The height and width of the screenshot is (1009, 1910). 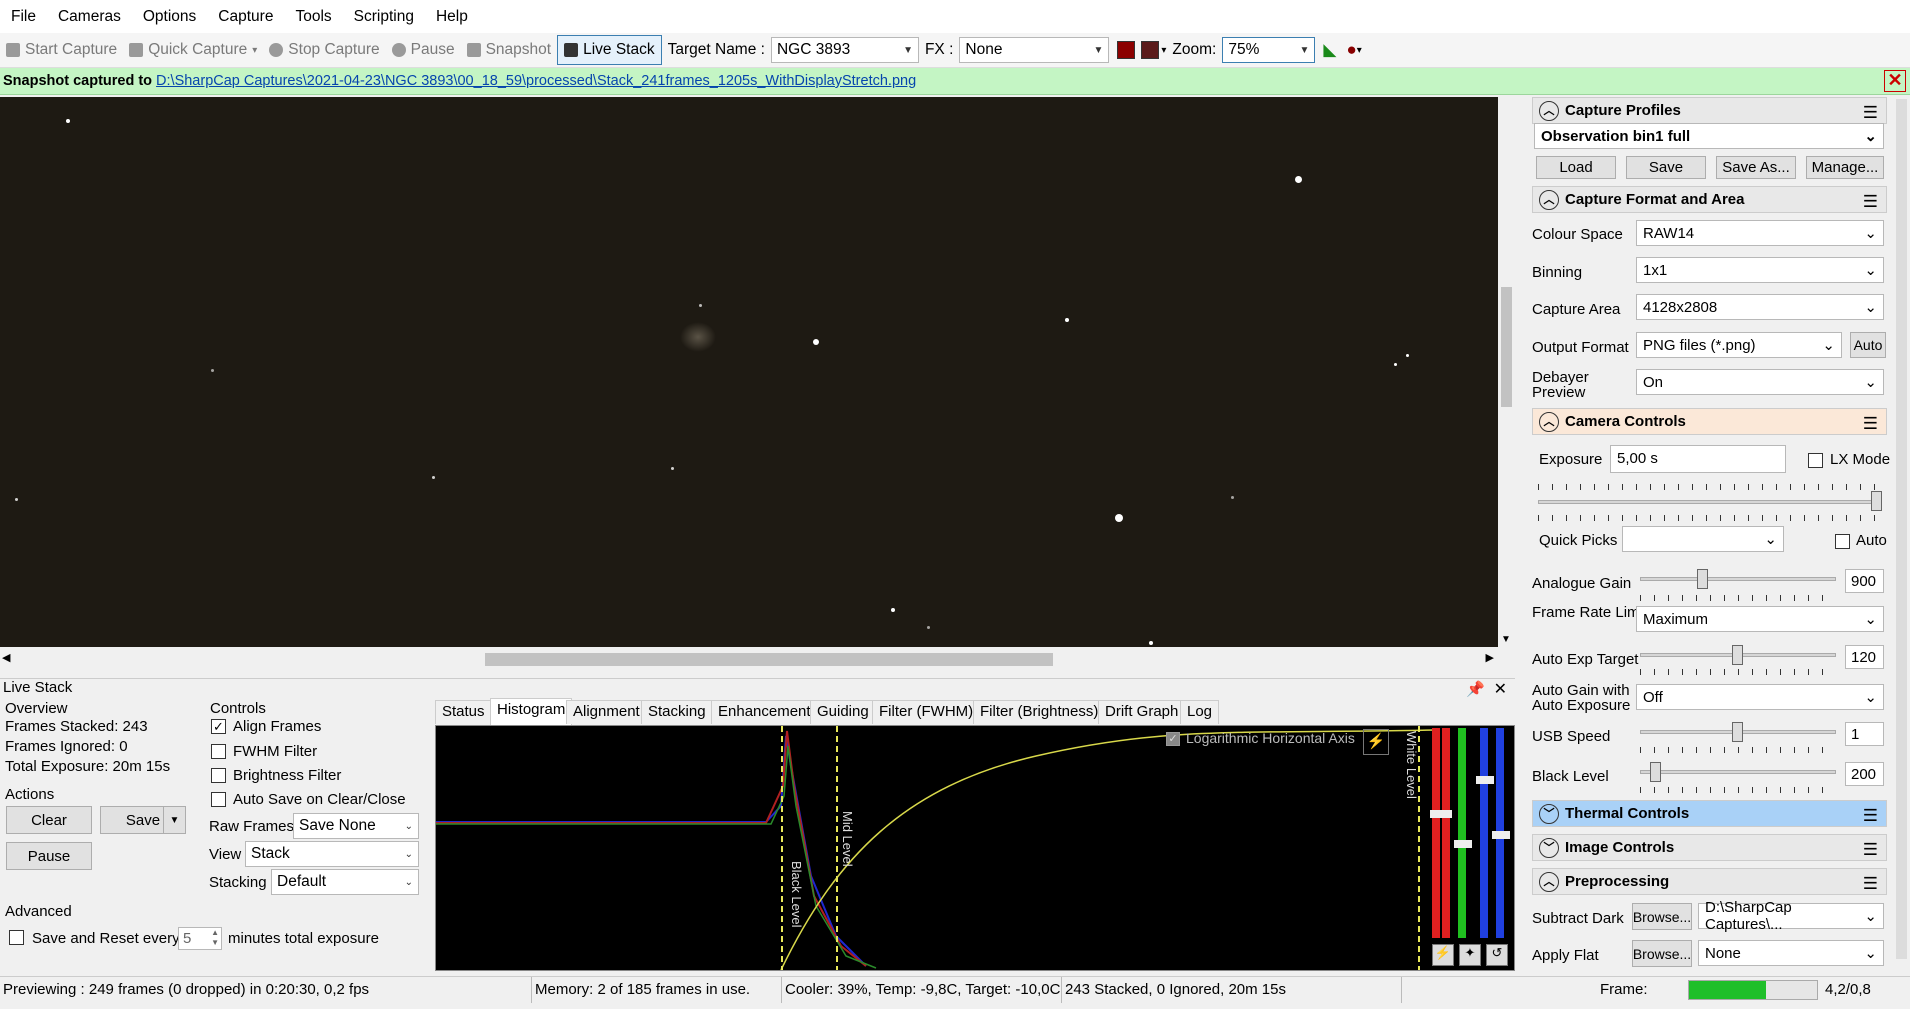 What do you see at coordinates (23, 16) in the screenshot?
I see `menu-file: File` at bounding box center [23, 16].